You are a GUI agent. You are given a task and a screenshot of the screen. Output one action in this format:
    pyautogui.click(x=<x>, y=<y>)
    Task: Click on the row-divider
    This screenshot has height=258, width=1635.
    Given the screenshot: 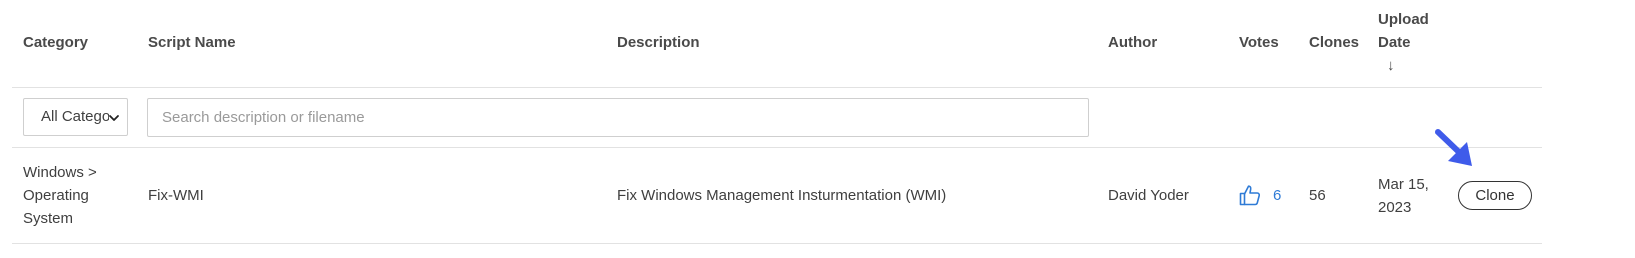 What is the action you would take?
    pyautogui.click(x=777, y=243)
    